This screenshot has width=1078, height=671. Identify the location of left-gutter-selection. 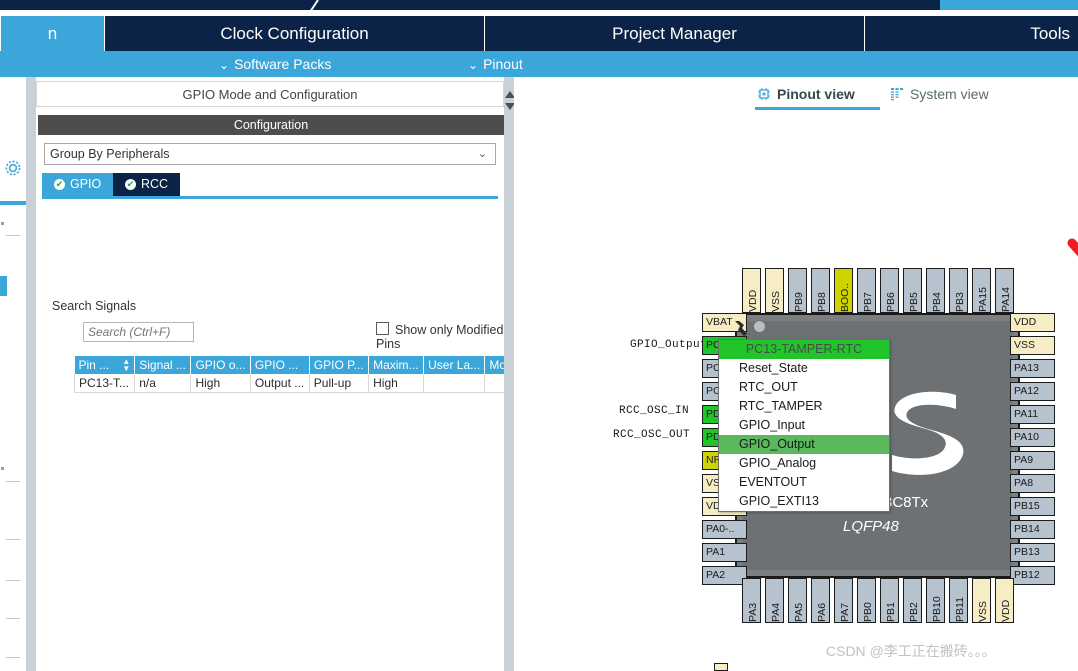
(3, 286).